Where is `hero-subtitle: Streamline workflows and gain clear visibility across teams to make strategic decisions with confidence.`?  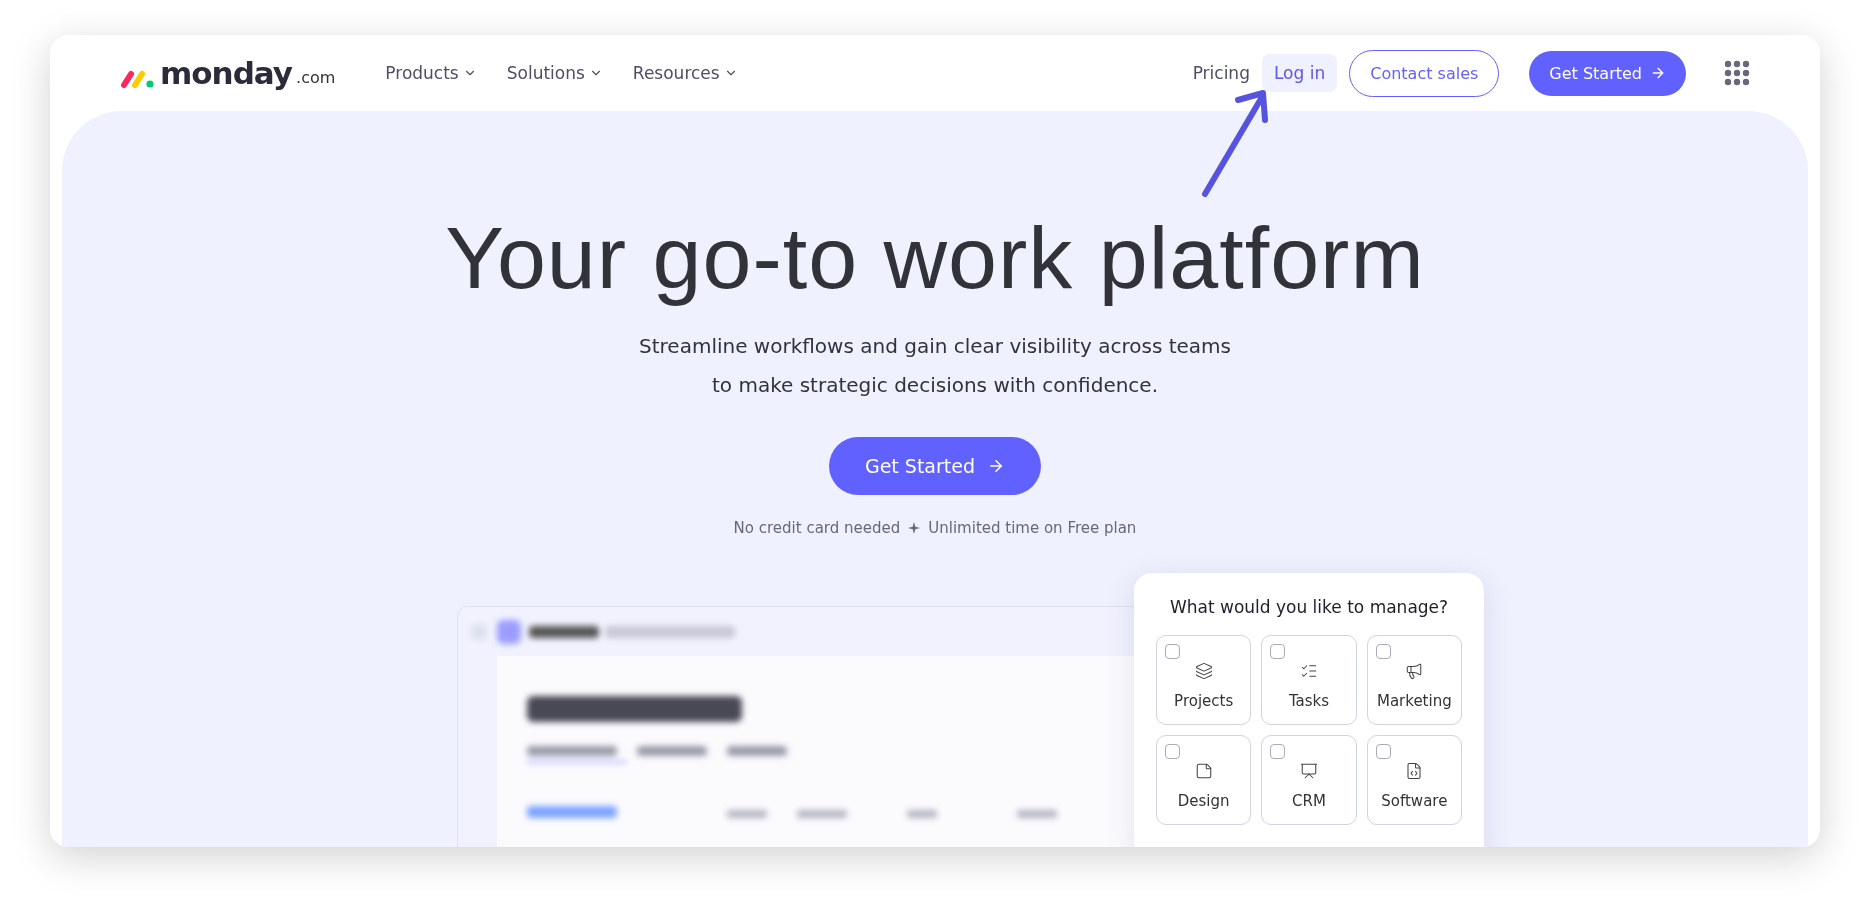 hero-subtitle: Streamline workflows and gain clear visibility across teams to make strategic decisions with confidence. is located at coordinates (935, 366).